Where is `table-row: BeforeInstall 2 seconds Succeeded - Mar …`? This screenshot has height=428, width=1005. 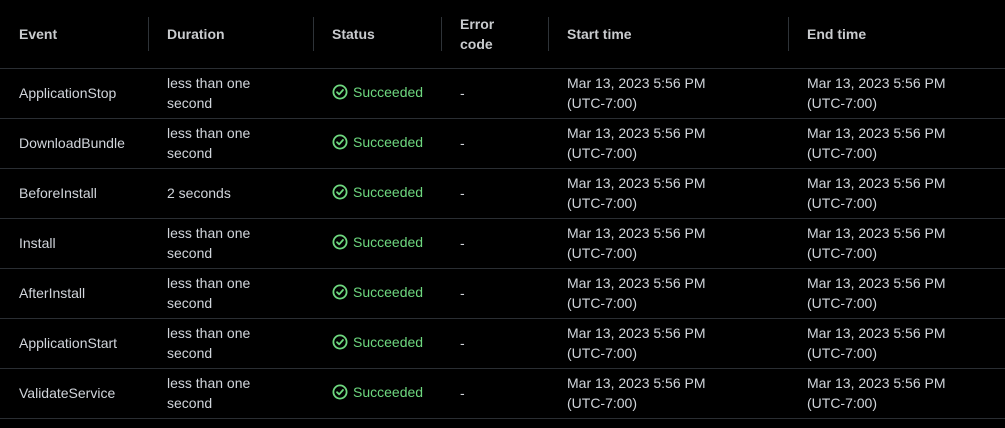 table-row: BeforeInstall 2 seconds Succeeded - Mar … is located at coordinates (502, 193).